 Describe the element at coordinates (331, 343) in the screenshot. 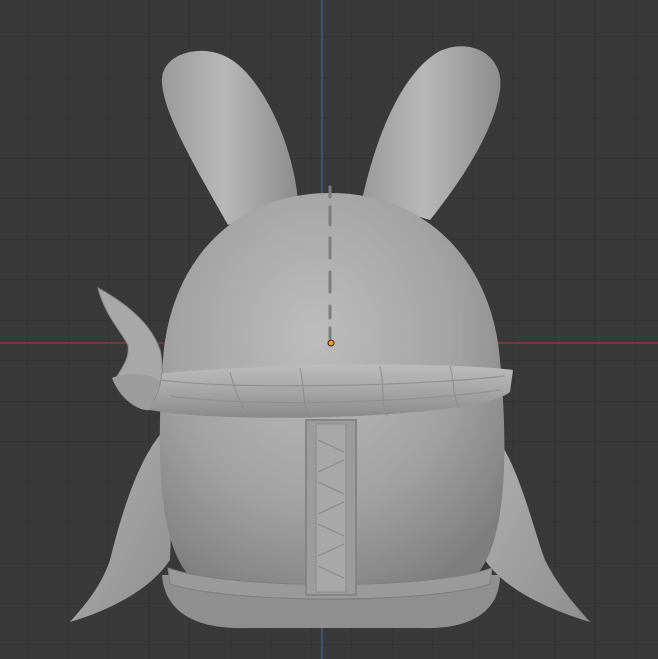

I see `origin-marker` at that location.